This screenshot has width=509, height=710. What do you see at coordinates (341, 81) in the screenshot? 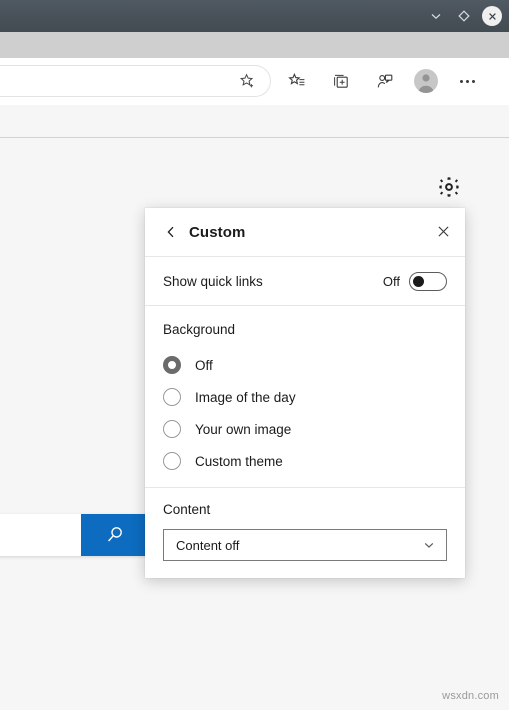
I see `collections-icon` at bounding box center [341, 81].